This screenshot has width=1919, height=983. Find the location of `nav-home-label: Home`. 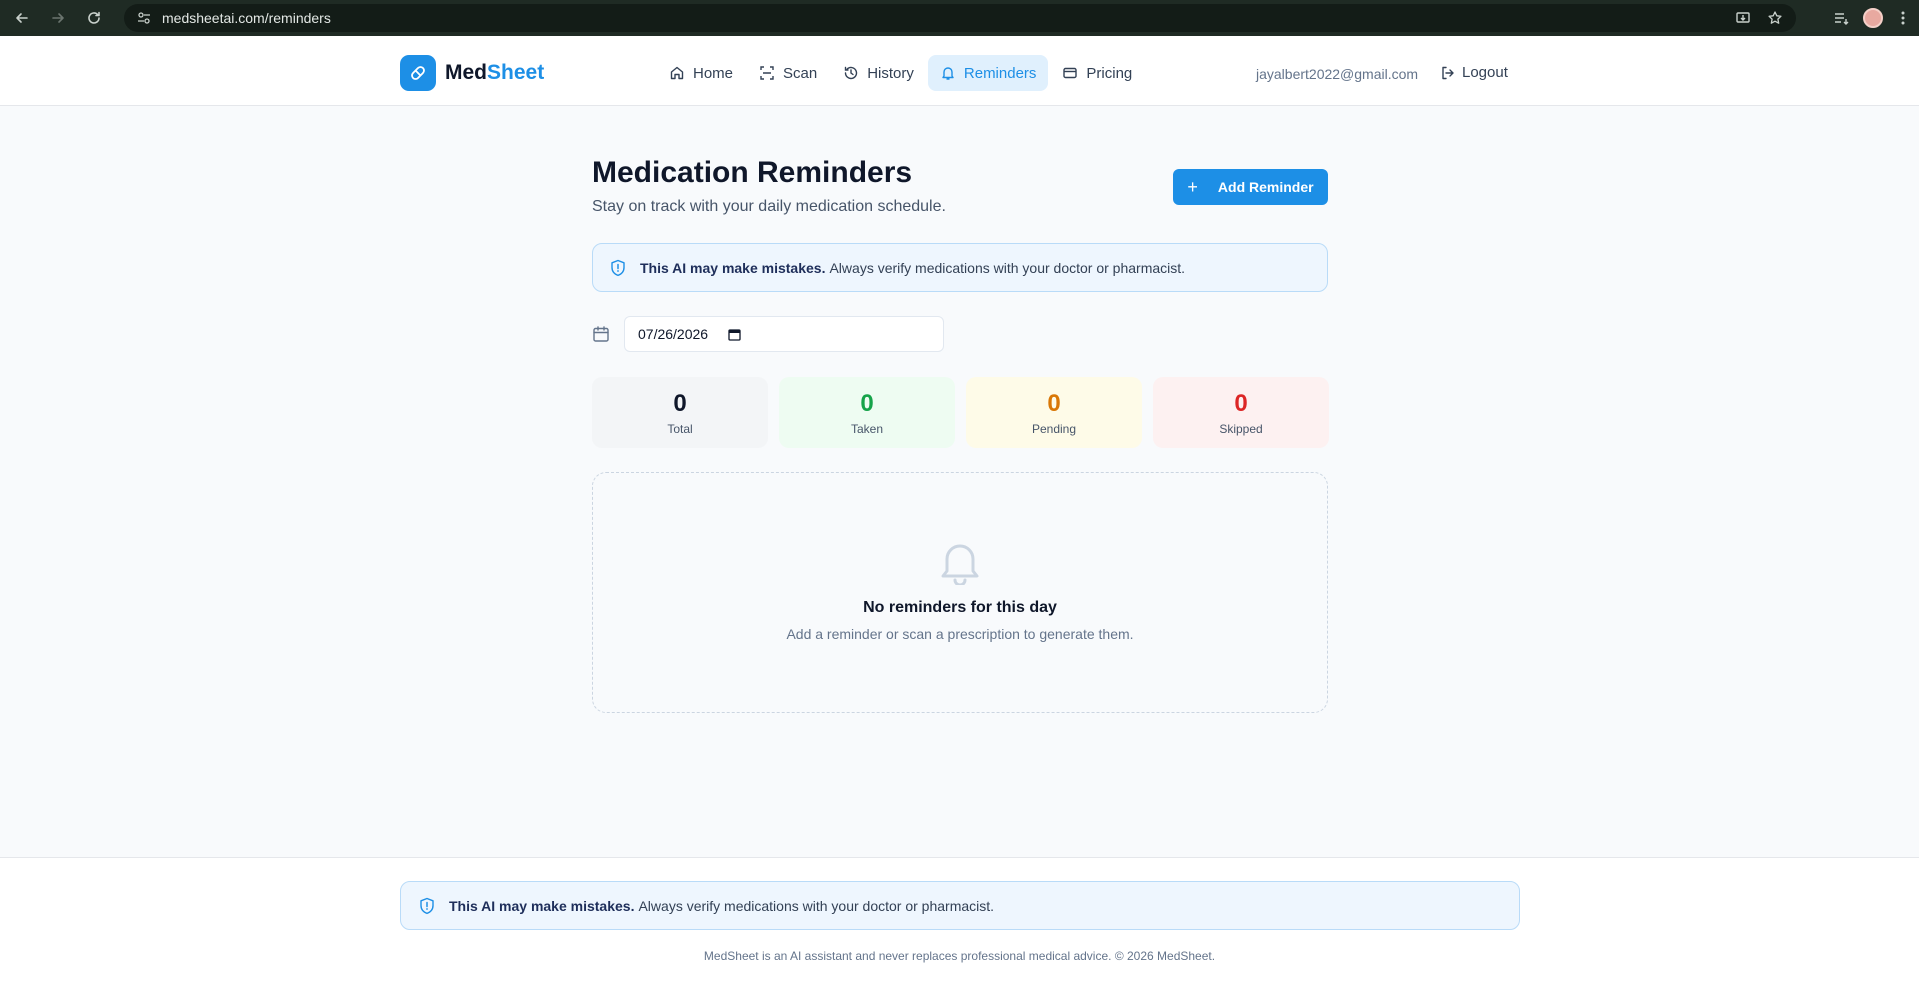

nav-home-label: Home is located at coordinates (713, 73).